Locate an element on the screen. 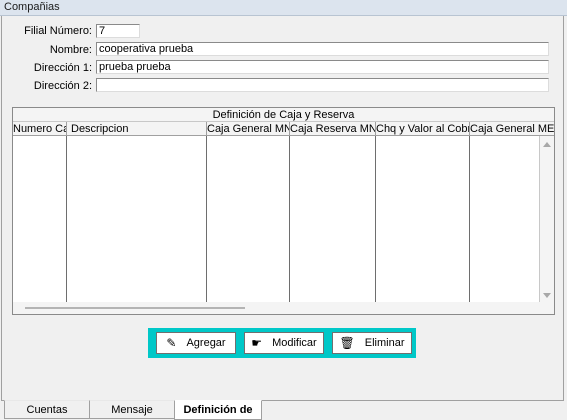 The width and height of the screenshot is (567, 420). trash-icon: 🗑 is located at coordinates (347, 343).